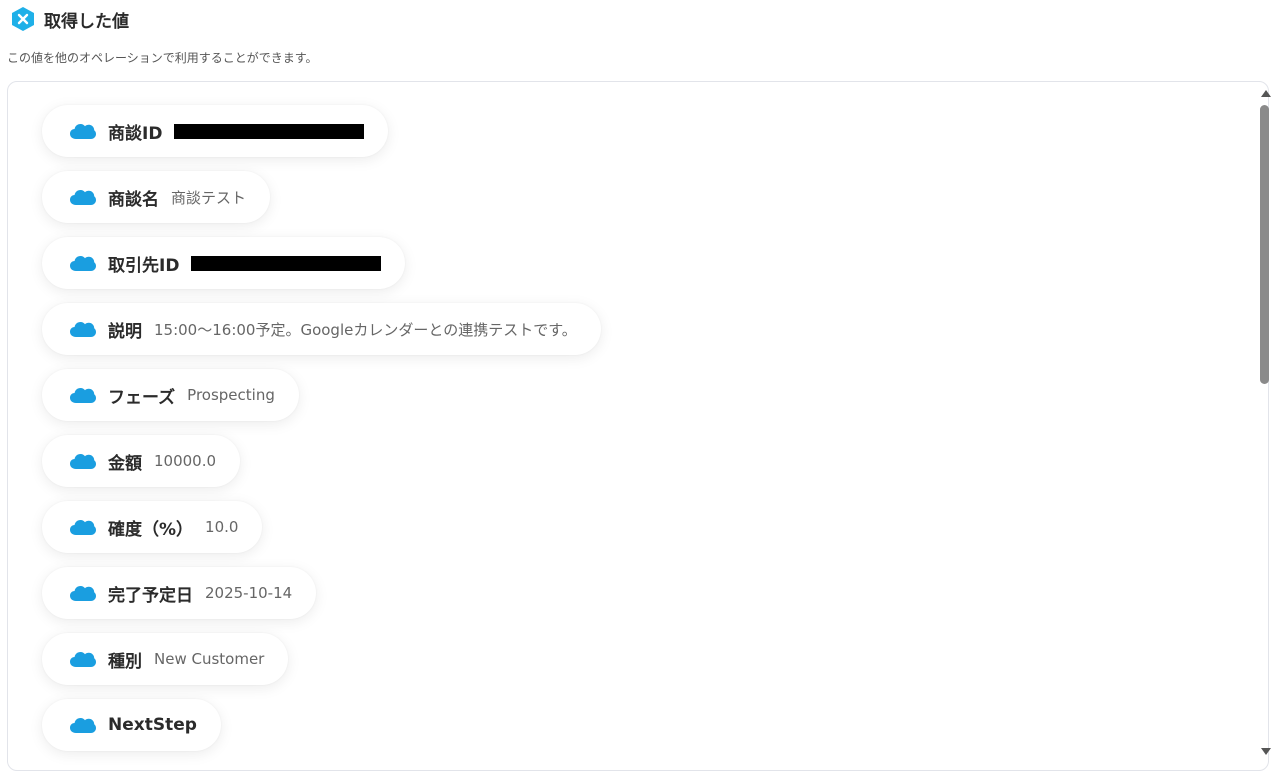 The image size is (1277, 771). I want to click on field-label: フェーズ, so click(142, 397).